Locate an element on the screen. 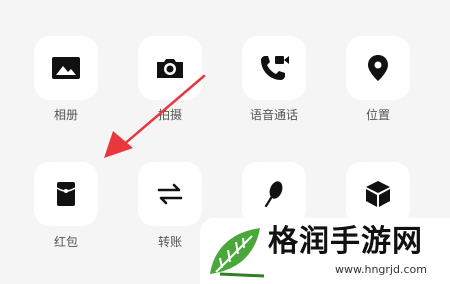  watermark: 格润手游网 www.hngrjd.com is located at coordinates (325, 251).